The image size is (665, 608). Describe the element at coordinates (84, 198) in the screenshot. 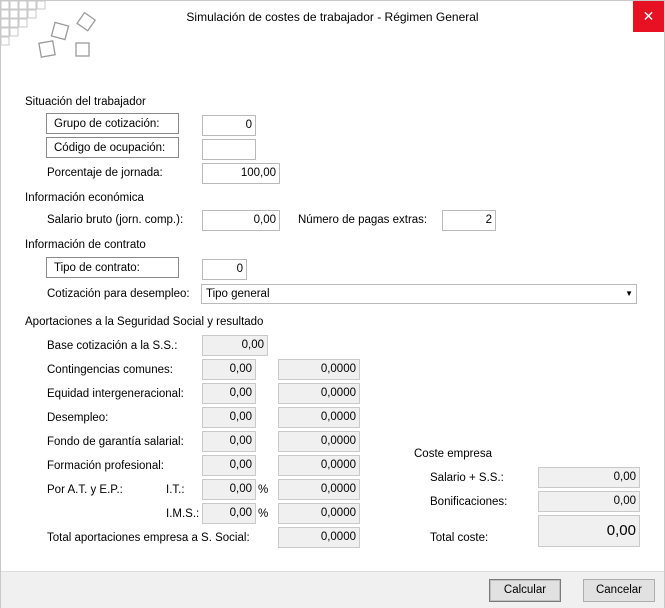

I see `section-economic: Información económica` at that location.